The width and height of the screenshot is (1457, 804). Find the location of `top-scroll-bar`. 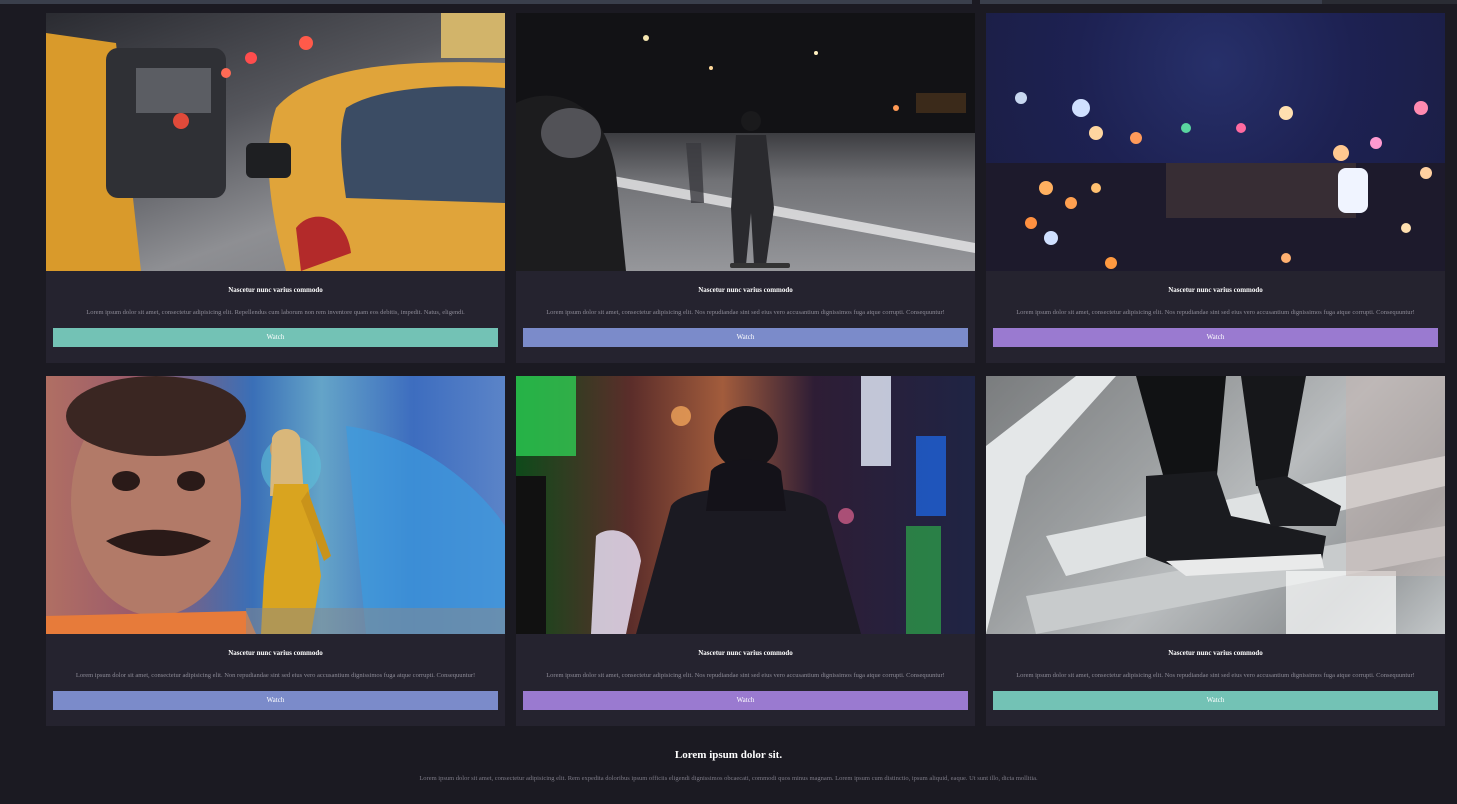

top-scroll-bar is located at coordinates (728, 2).